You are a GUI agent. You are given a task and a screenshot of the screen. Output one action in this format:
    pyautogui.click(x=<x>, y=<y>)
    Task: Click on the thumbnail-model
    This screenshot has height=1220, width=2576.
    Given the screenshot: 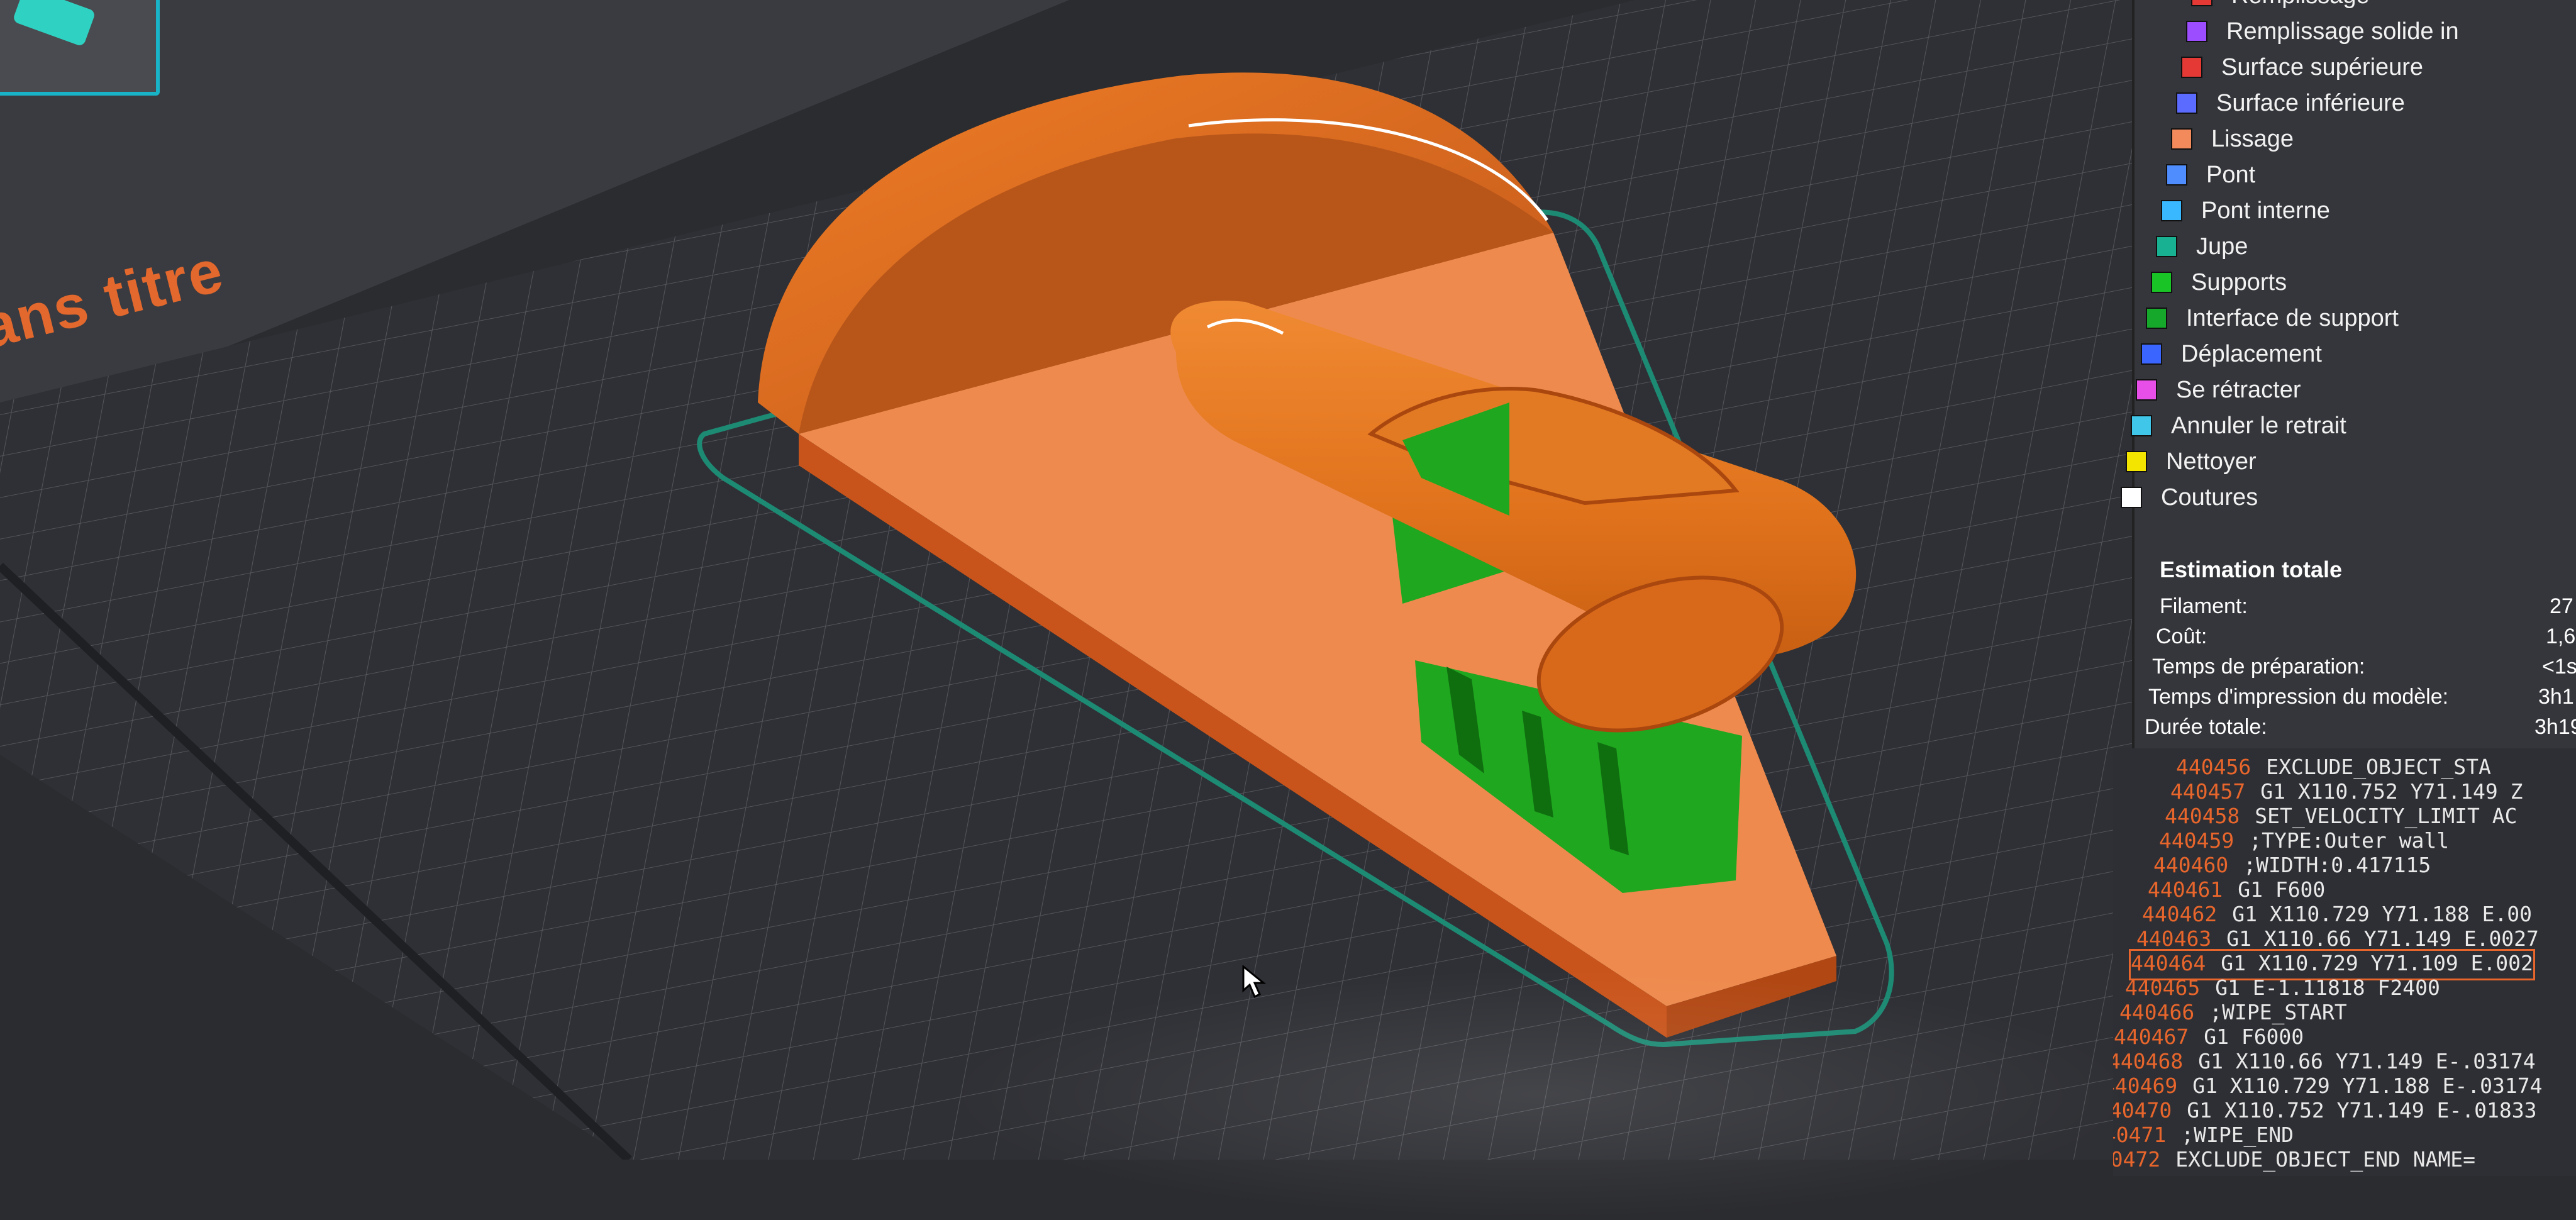 What is the action you would take?
    pyautogui.click(x=54, y=23)
    